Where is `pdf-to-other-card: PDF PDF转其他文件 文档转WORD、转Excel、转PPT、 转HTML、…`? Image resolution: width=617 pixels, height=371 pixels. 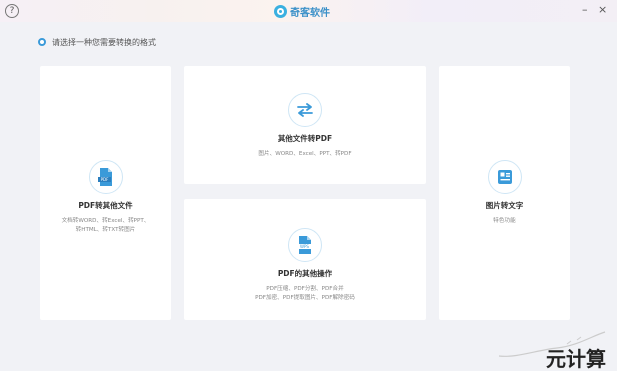 pdf-to-other-card: PDF PDF转其他文件 文档转WORD、转Excel、转PPT、 转HTML、… is located at coordinates (105, 193).